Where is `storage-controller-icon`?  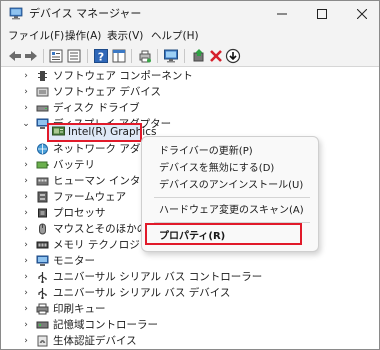
storage-controller-icon is located at coordinates (42, 325).